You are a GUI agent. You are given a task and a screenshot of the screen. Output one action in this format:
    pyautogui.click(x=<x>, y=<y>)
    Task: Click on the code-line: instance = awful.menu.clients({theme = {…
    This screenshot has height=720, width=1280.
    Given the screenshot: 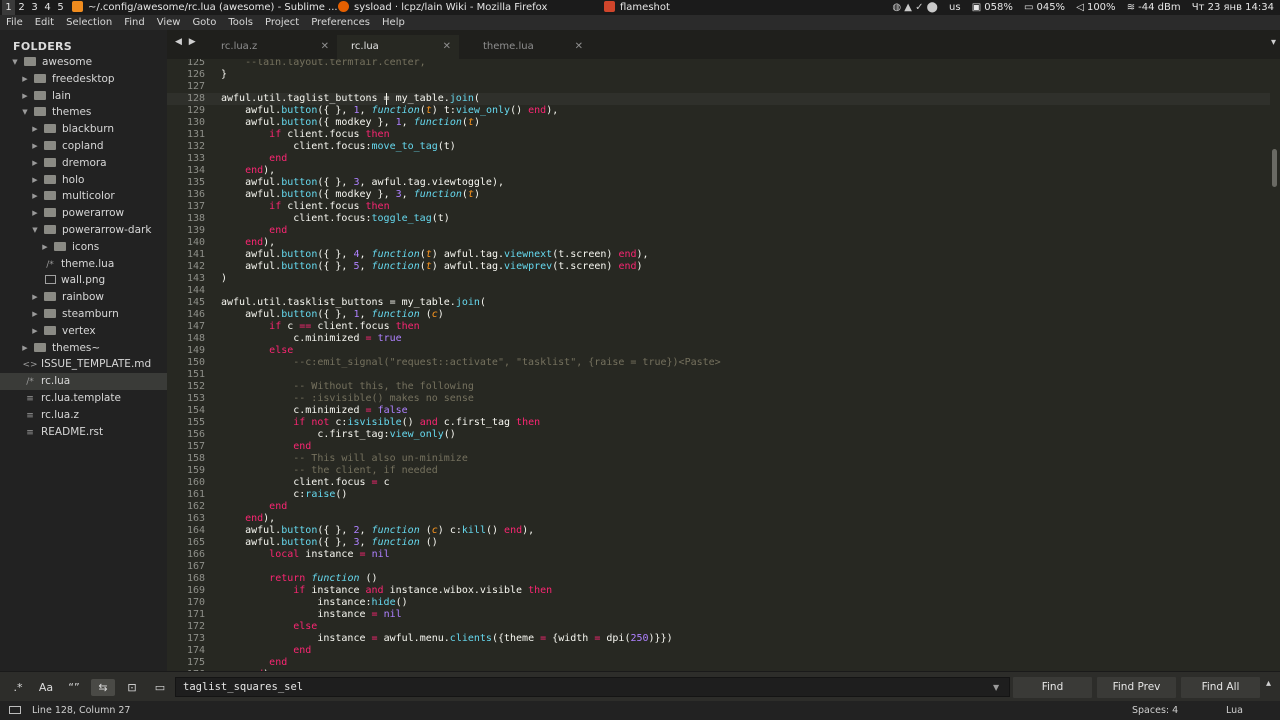 What is the action you would take?
    pyautogui.click(x=471, y=639)
    